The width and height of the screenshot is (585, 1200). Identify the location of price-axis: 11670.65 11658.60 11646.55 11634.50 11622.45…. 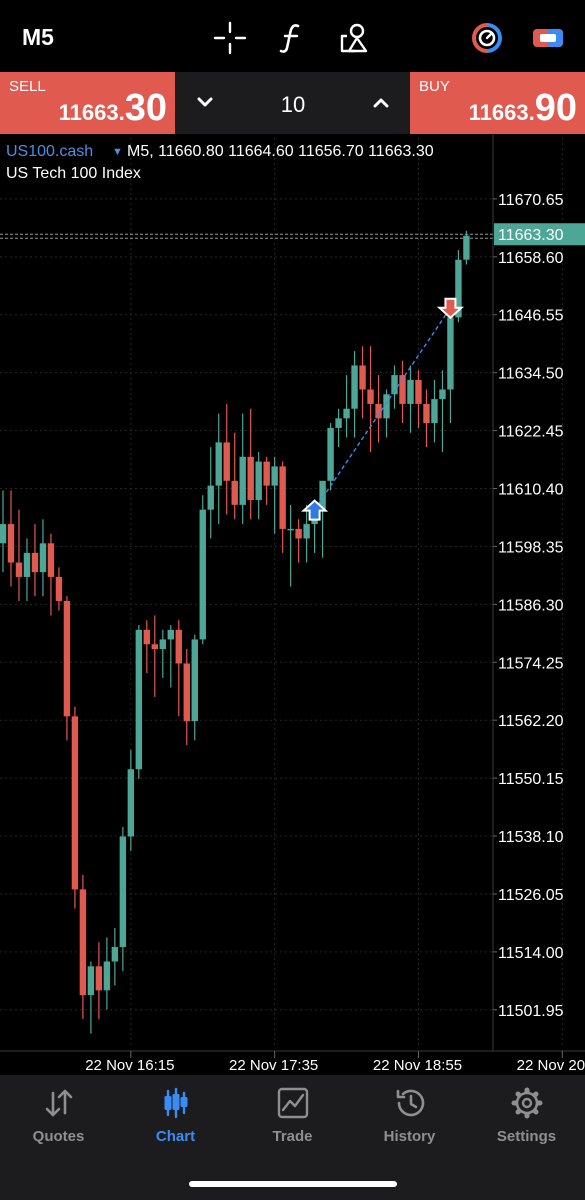
(538, 592).